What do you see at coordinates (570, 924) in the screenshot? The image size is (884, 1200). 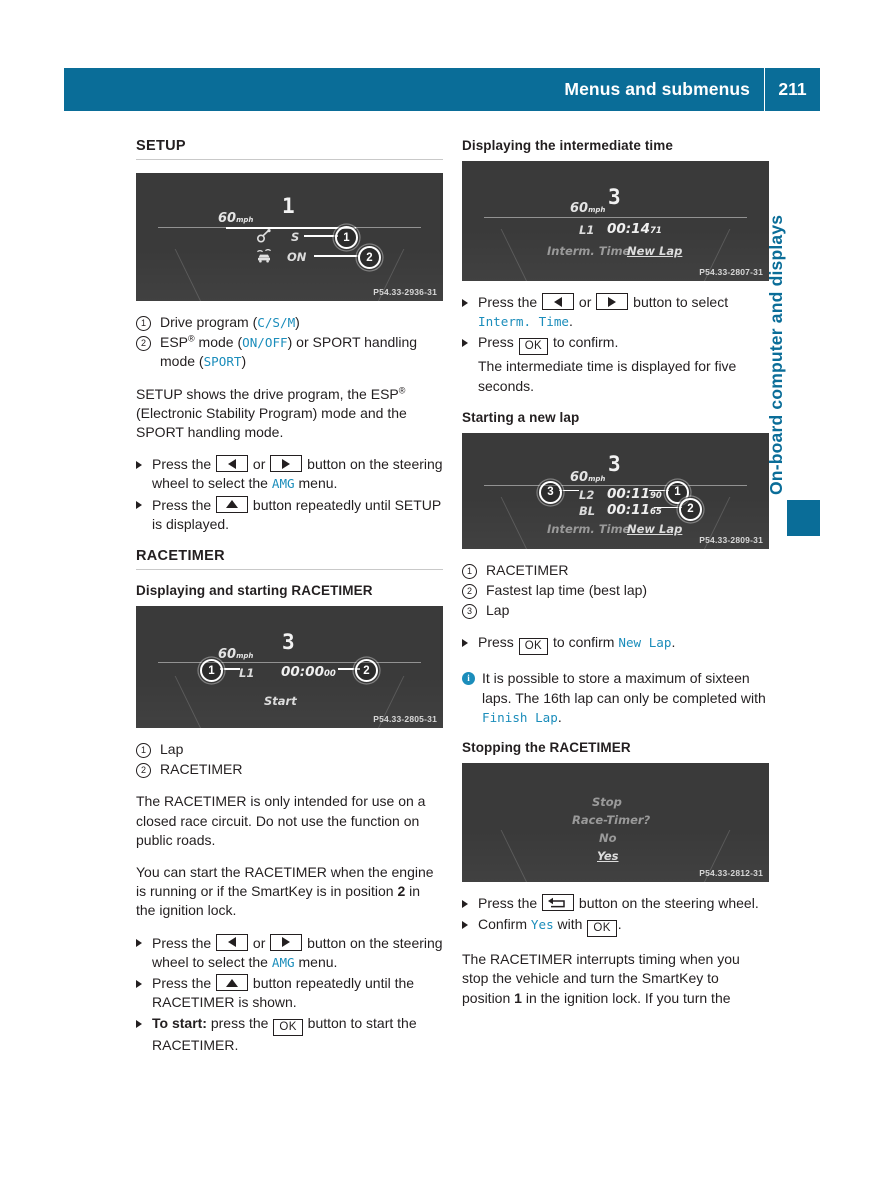 I see `step-text-mid: with` at bounding box center [570, 924].